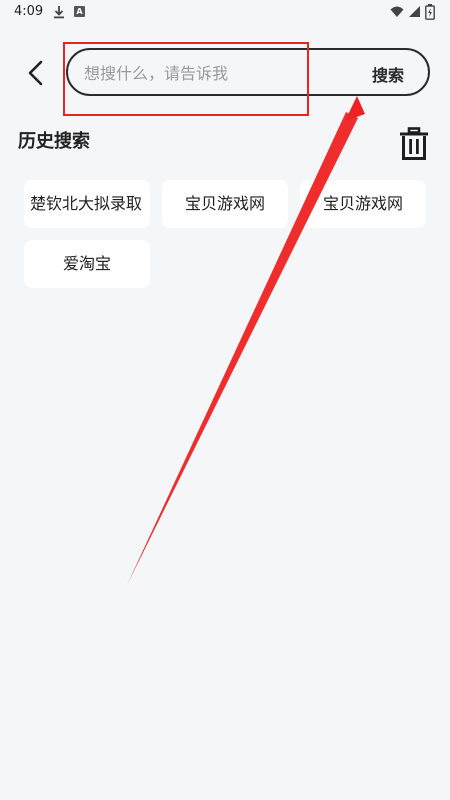 This screenshot has height=800, width=450. I want to click on clear-history-button, so click(414, 144).